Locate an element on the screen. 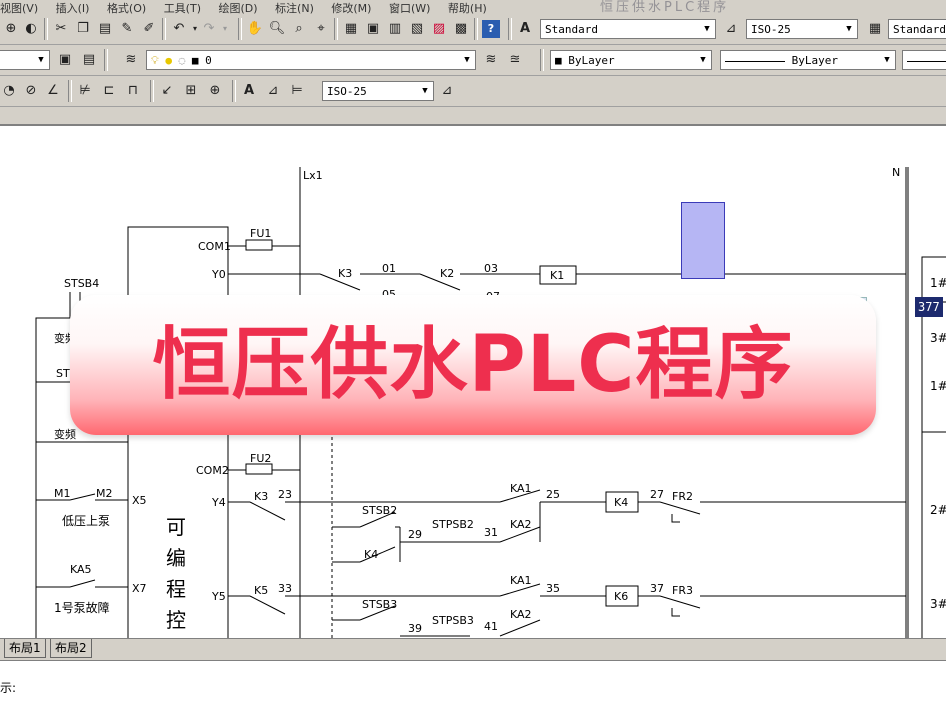 The width and height of the screenshot is (946, 711). k4-coil-label: K4 is located at coordinates (621, 502).